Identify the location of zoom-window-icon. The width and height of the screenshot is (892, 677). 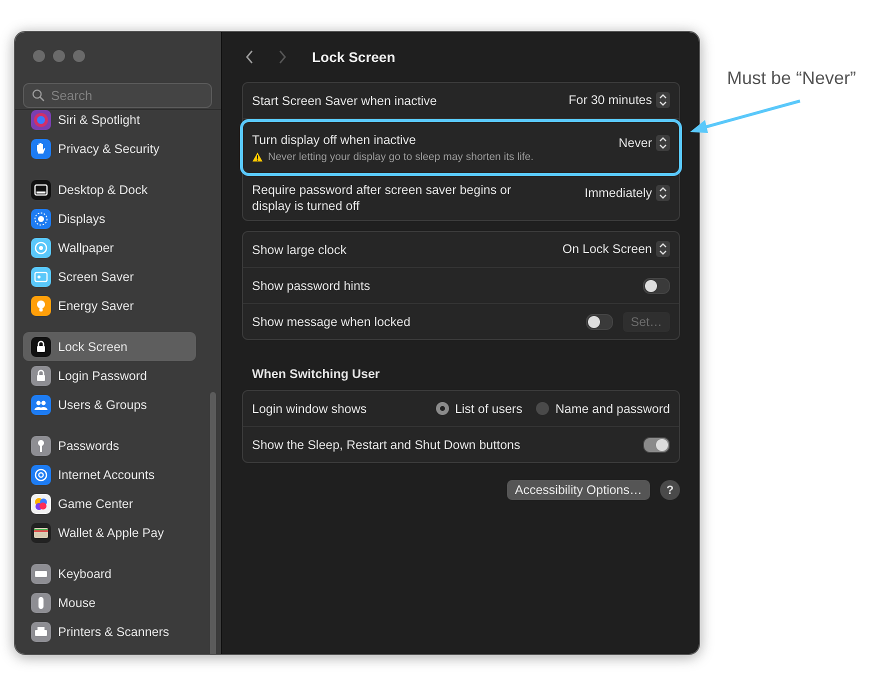
(79, 56).